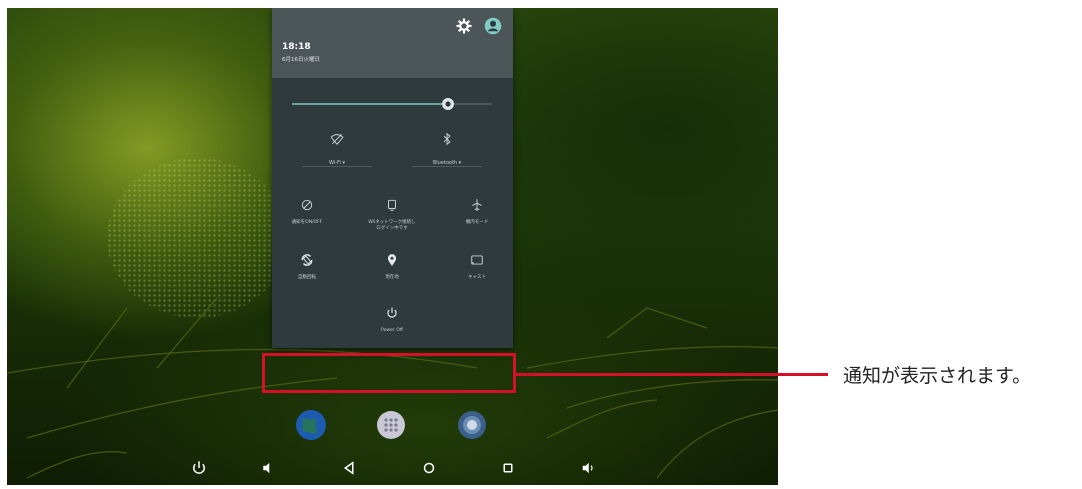 The height and width of the screenshot is (489, 1082). What do you see at coordinates (307, 222) in the screenshot?
I see `tile-label: 通知をON/OFF` at bounding box center [307, 222].